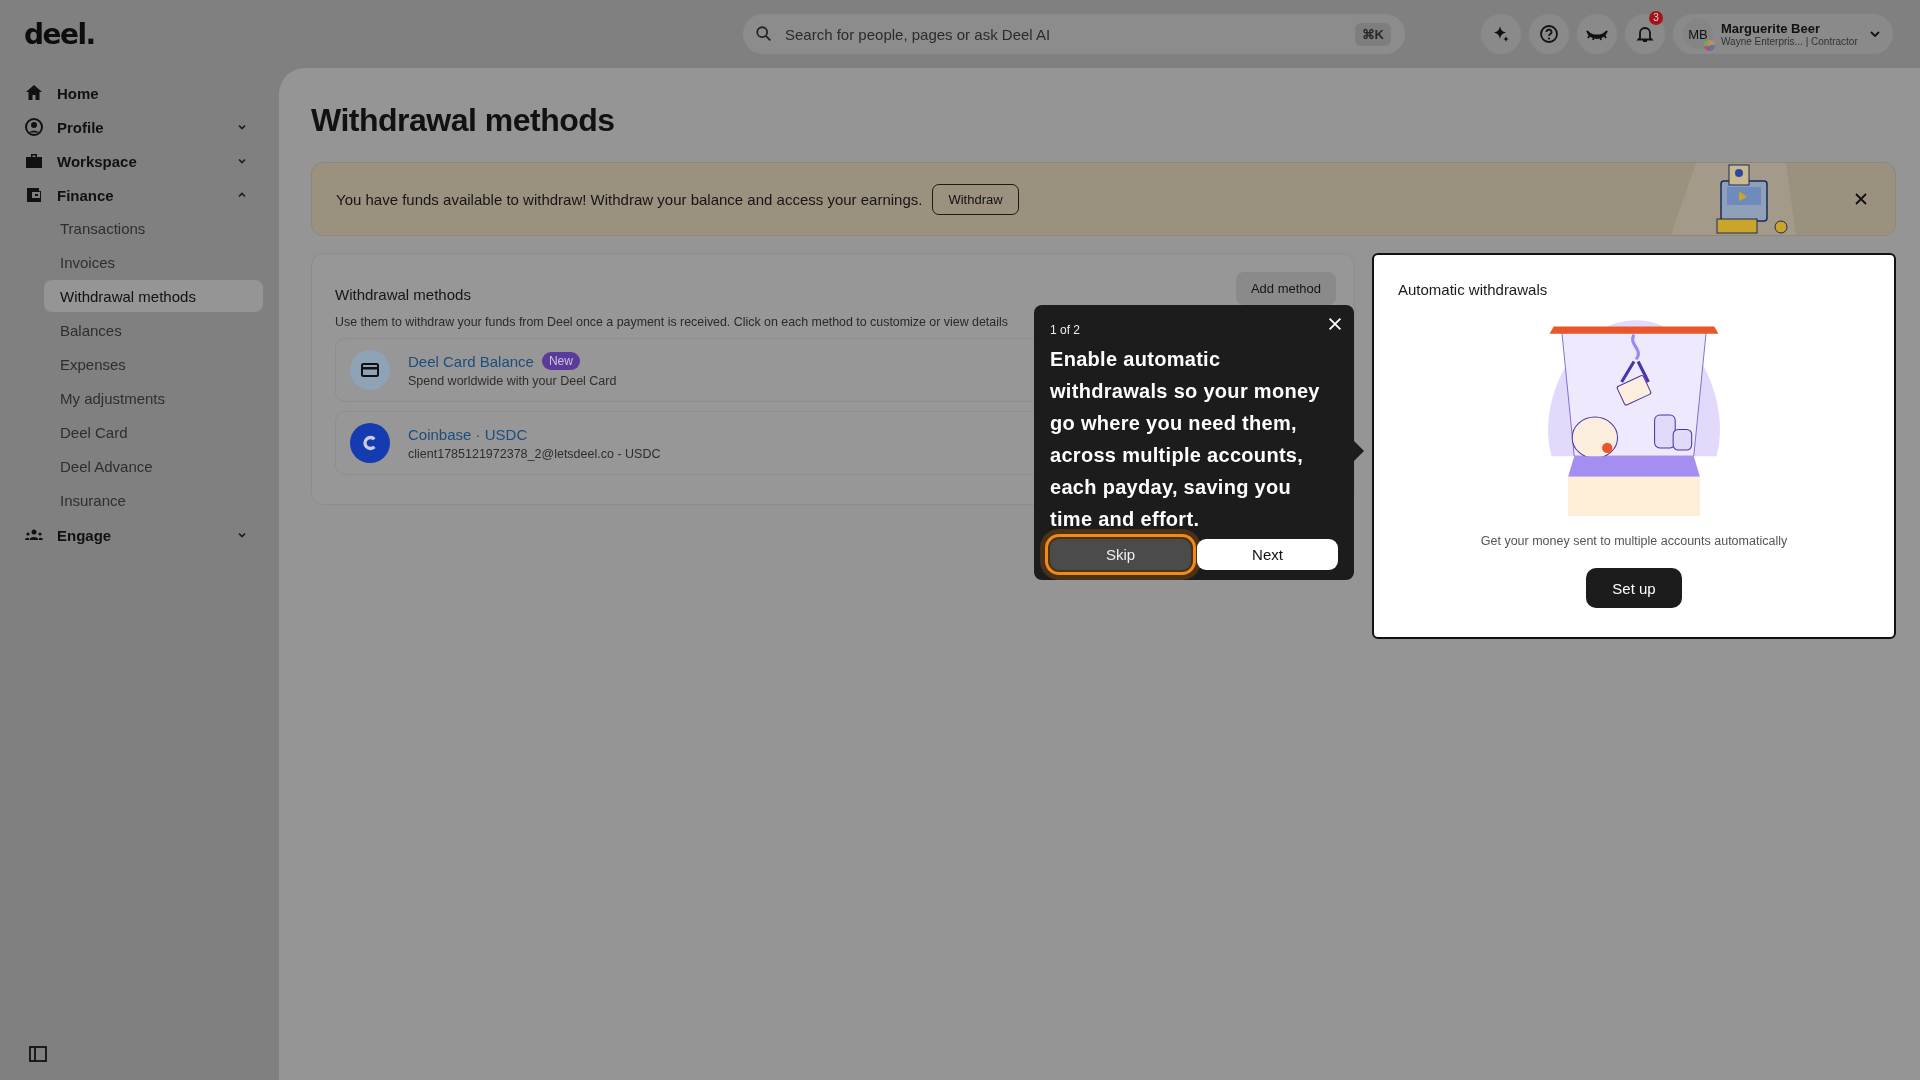  What do you see at coordinates (672, 322) in the screenshot?
I see `card-description: Use them to withdraw your funds from Deel once a payment is received. Click on each method to customize or view details` at bounding box center [672, 322].